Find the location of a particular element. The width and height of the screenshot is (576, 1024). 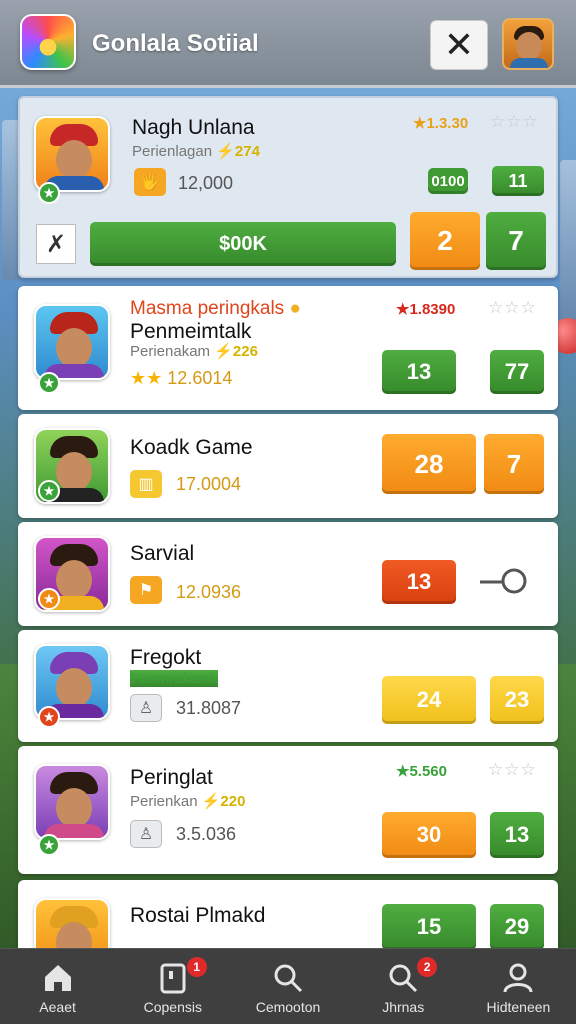

row-title: Masma peringkals ● is located at coordinates (215, 308).